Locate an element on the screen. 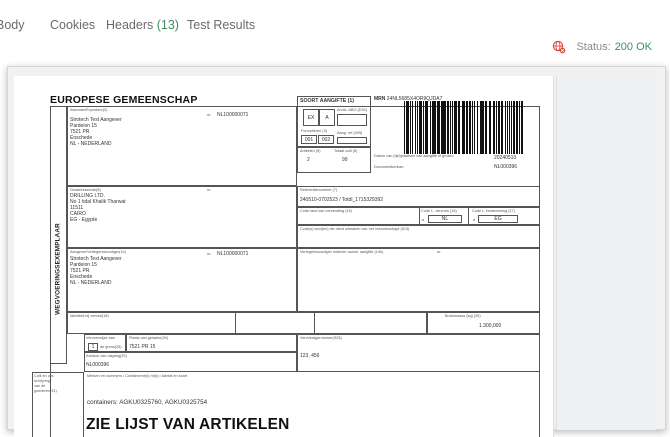 The width and height of the screenshot is (670, 437). ref-count-label: Aang. ref (005) is located at coordinates (350, 133).